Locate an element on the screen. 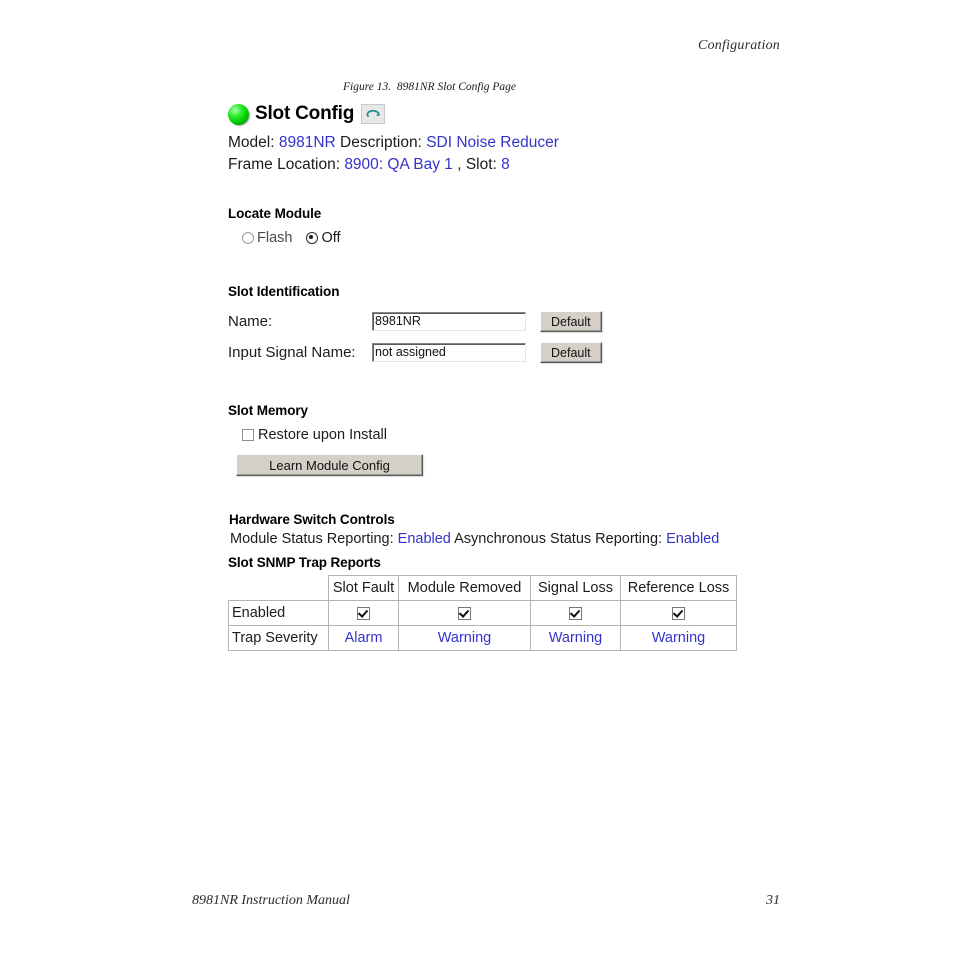 The width and height of the screenshot is (954, 954). header-cell-module-removed: Module Removed is located at coordinates (464, 588).